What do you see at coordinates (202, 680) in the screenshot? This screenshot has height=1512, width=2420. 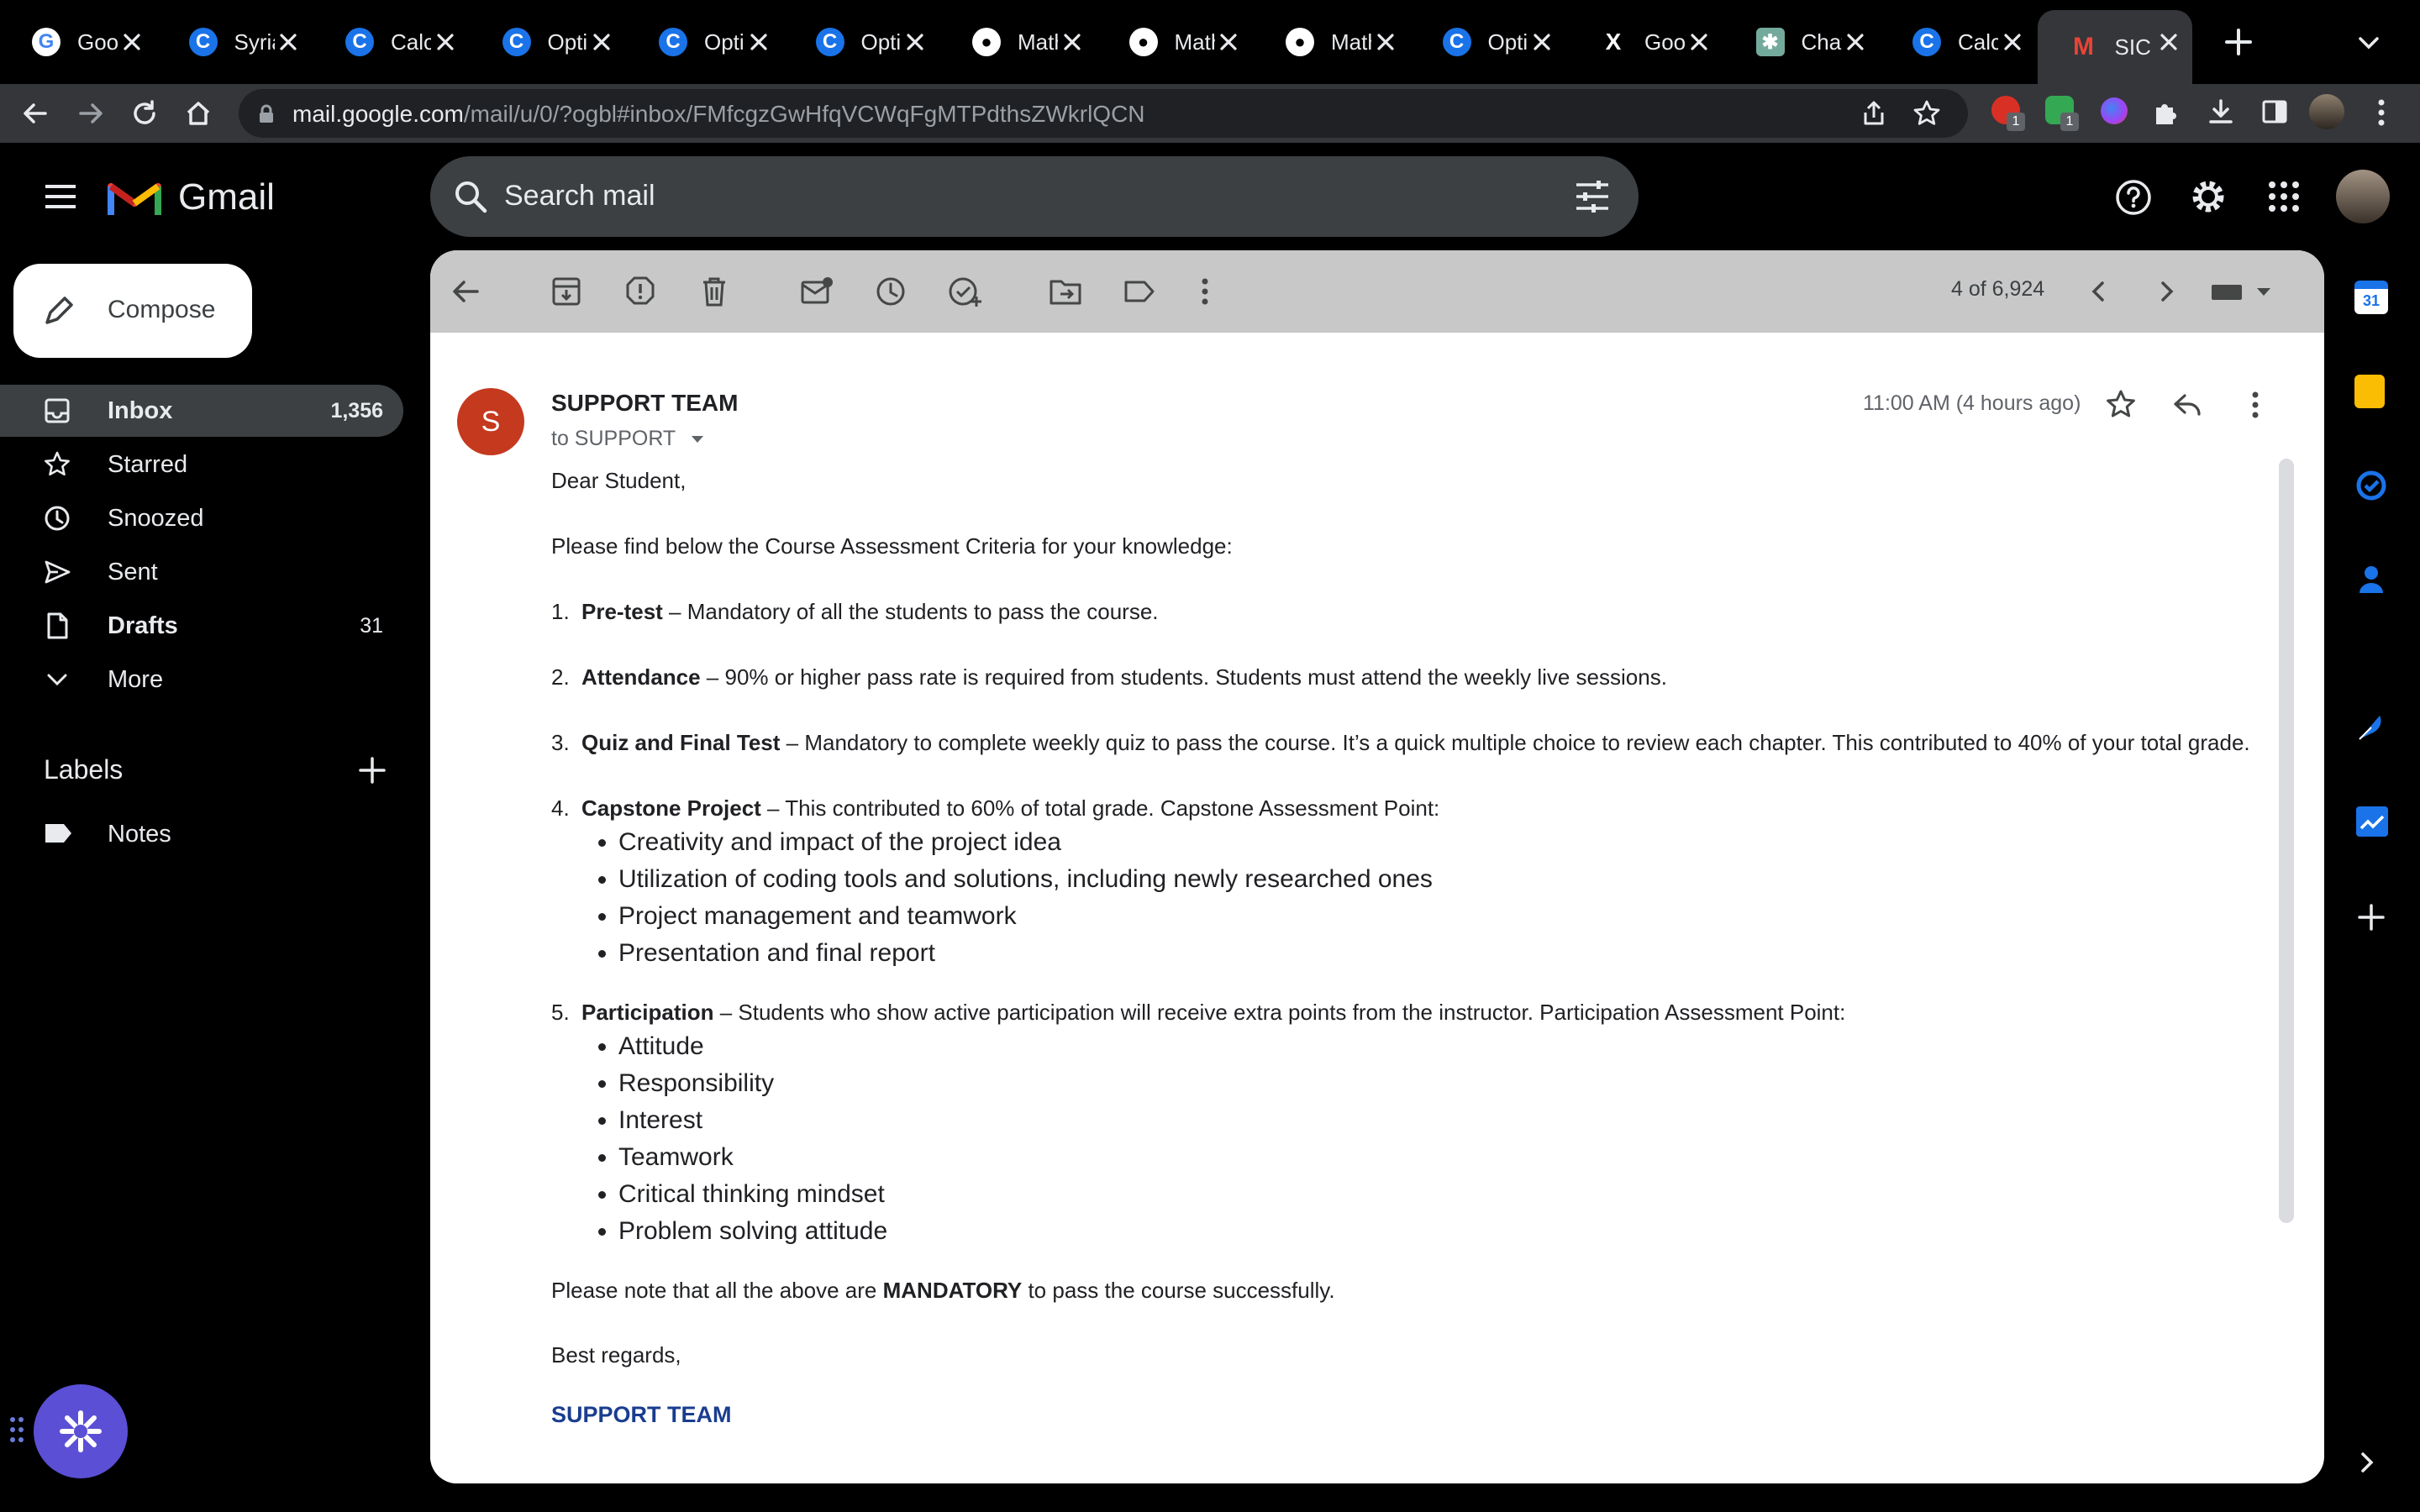 I see `sidebar-item-more: More` at bounding box center [202, 680].